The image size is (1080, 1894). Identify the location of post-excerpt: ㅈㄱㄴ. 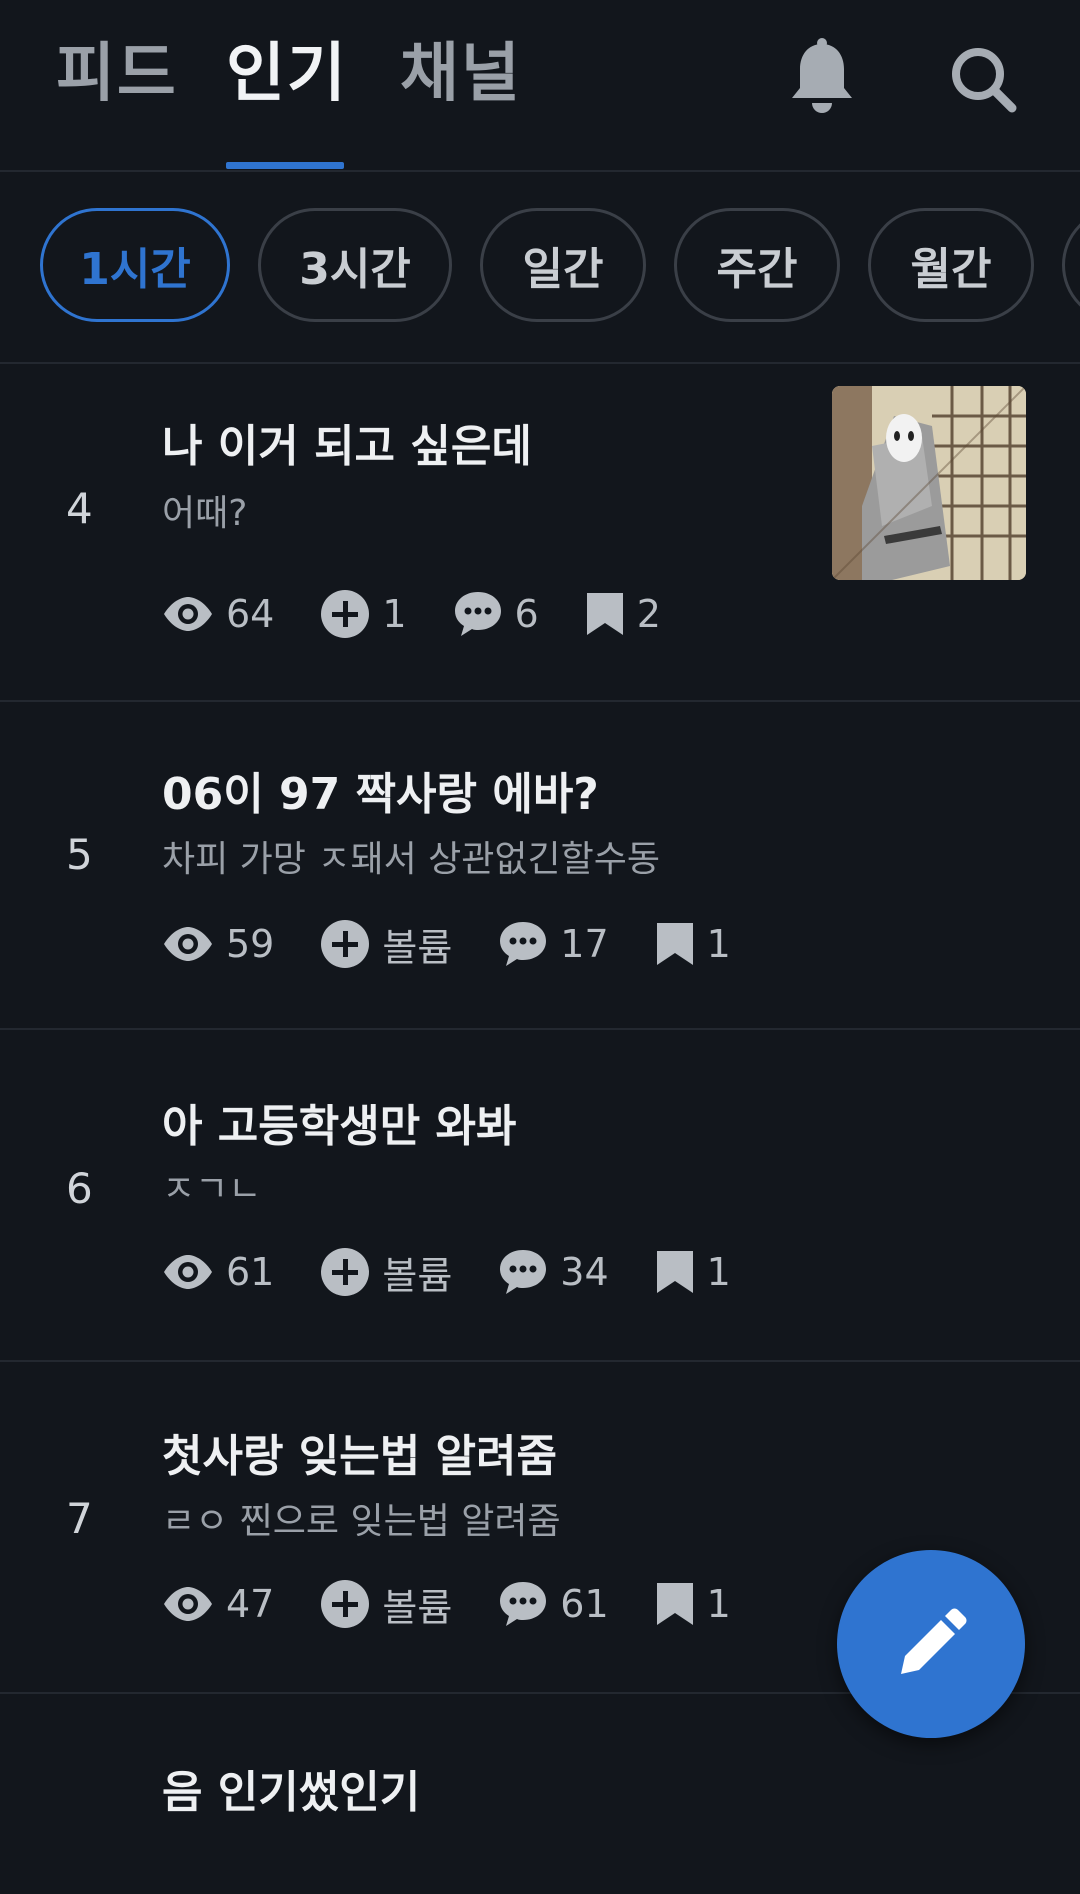
(212, 1189).